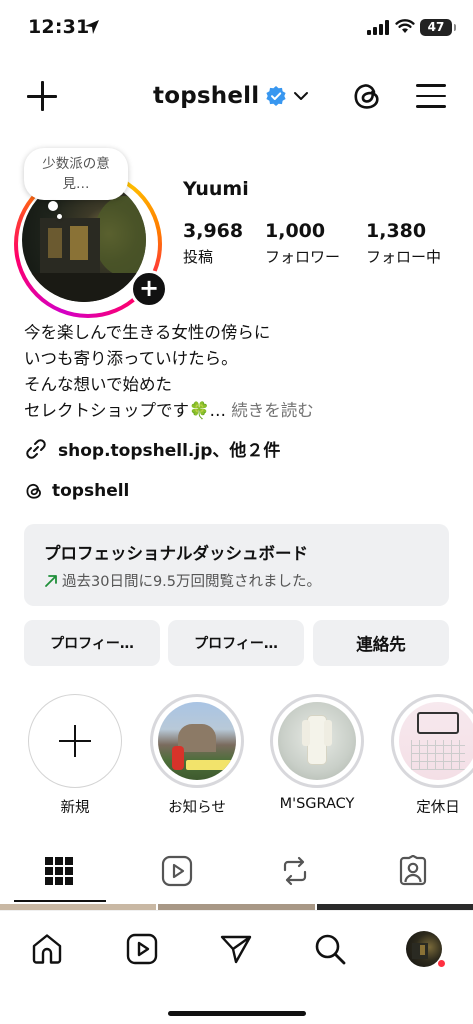 Image resolution: width=473 pixels, height=1024 pixels. I want to click on notification-dot, so click(441, 963).